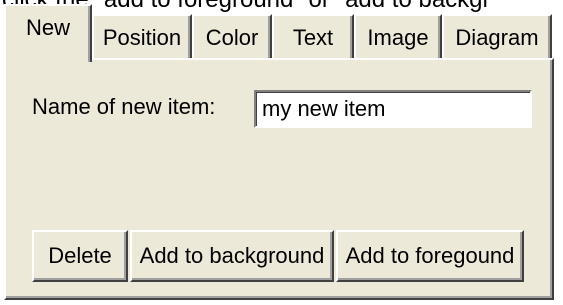 The height and width of the screenshot is (305, 563). I want to click on tab-text: Text, so click(313, 37).